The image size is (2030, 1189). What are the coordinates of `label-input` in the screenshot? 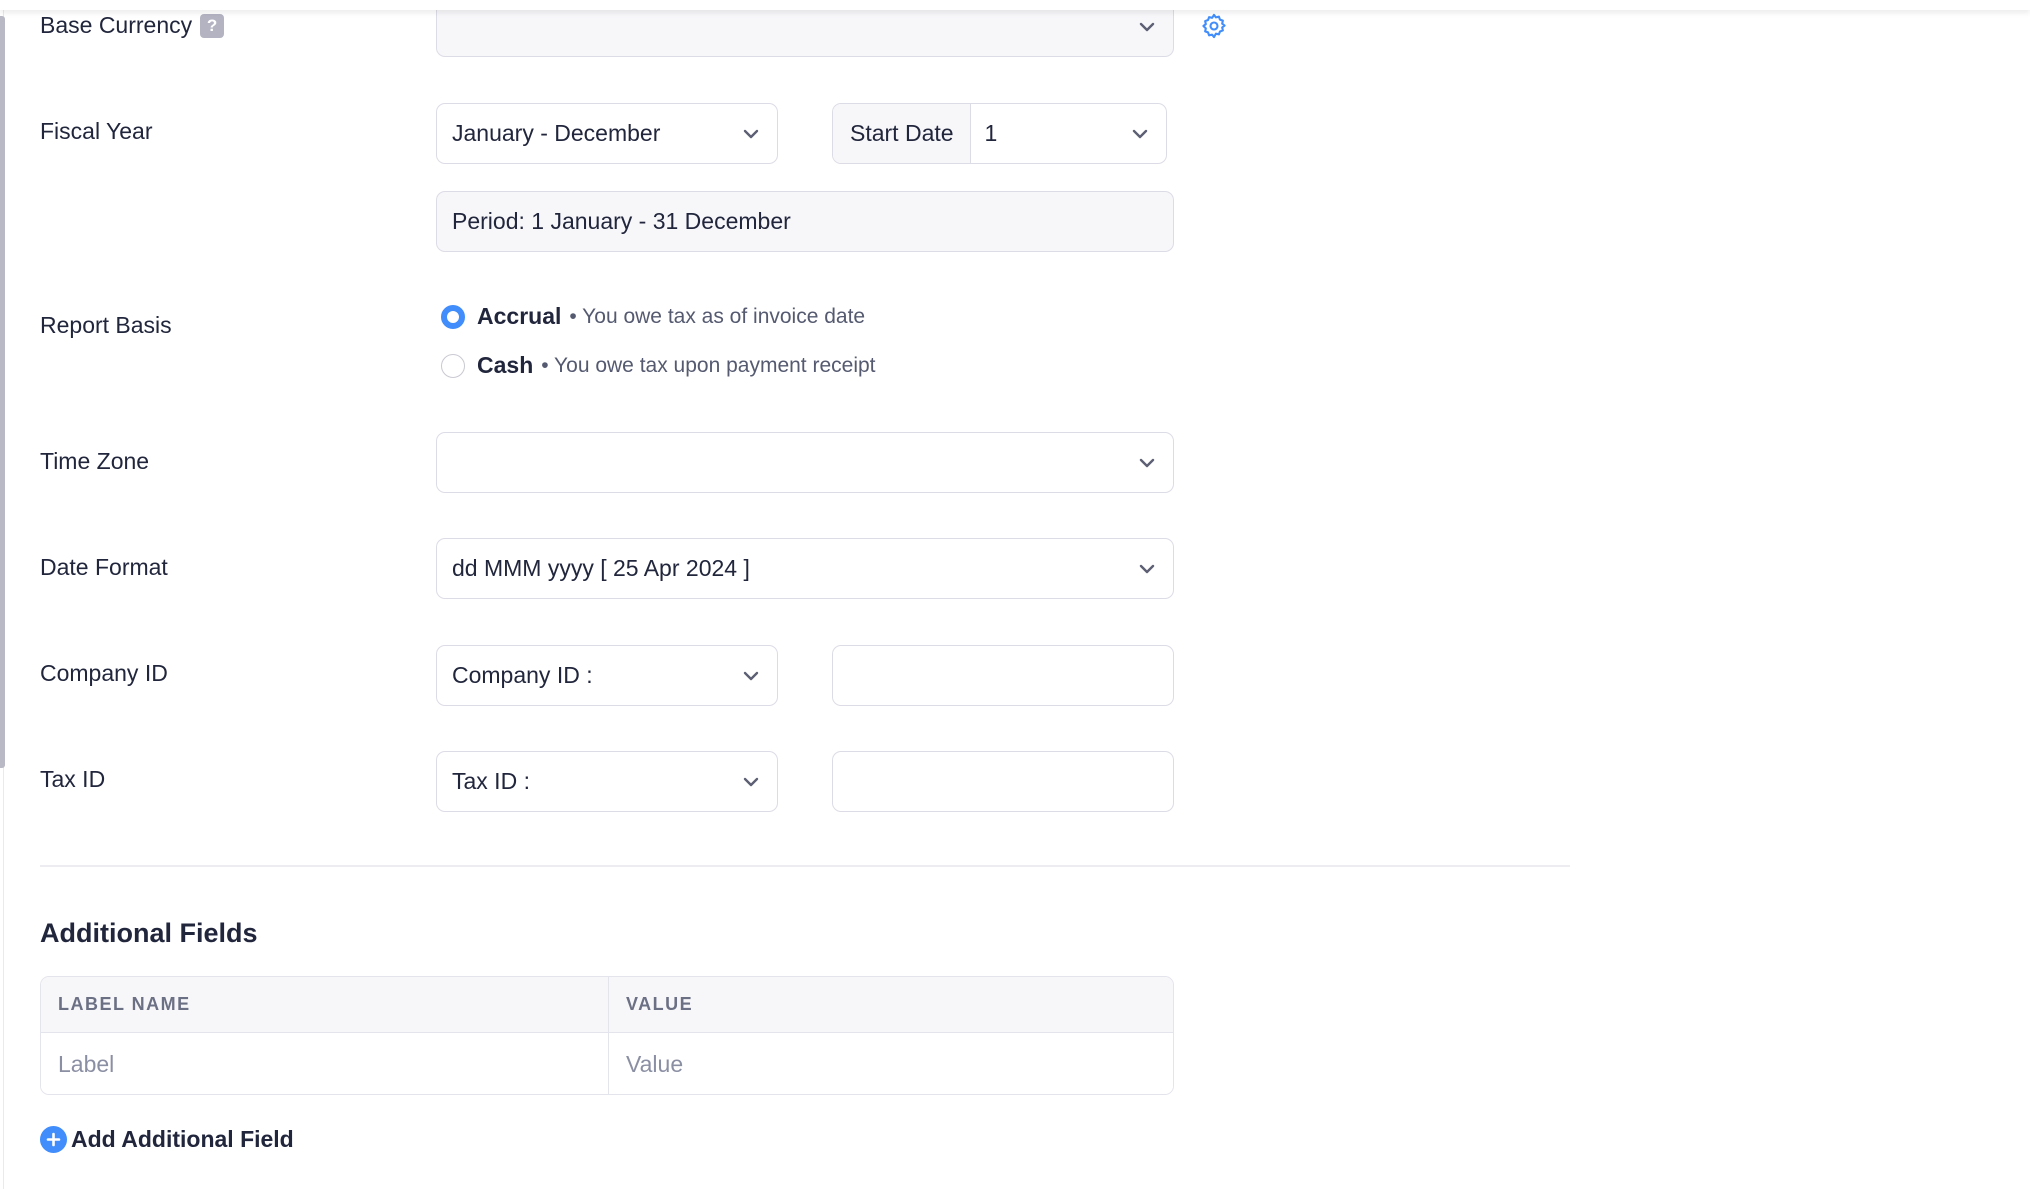 It's located at (333, 1064).